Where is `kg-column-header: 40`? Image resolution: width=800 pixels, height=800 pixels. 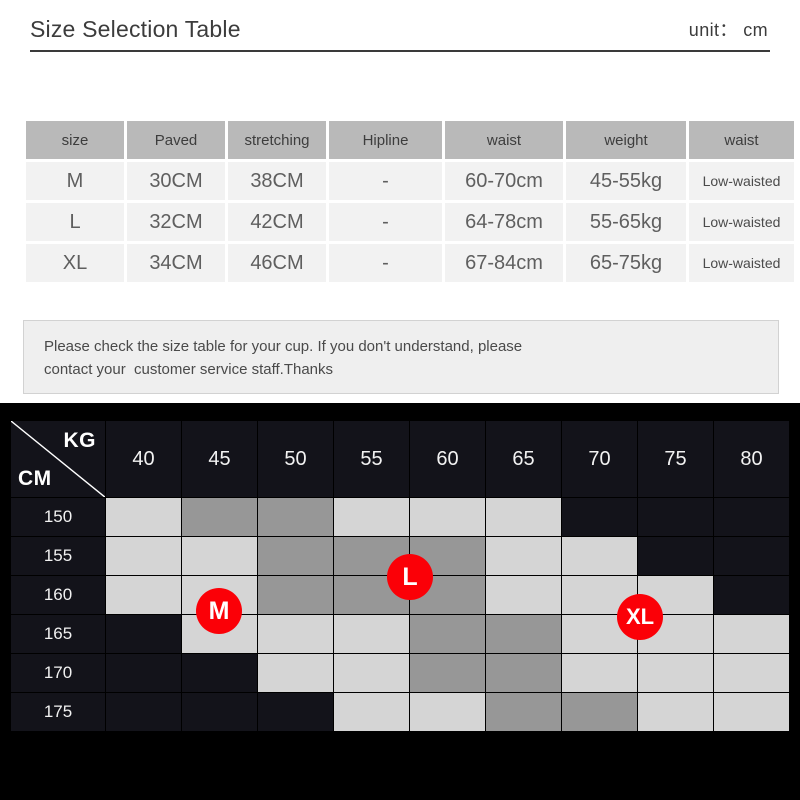 kg-column-header: 40 is located at coordinates (143, 459).